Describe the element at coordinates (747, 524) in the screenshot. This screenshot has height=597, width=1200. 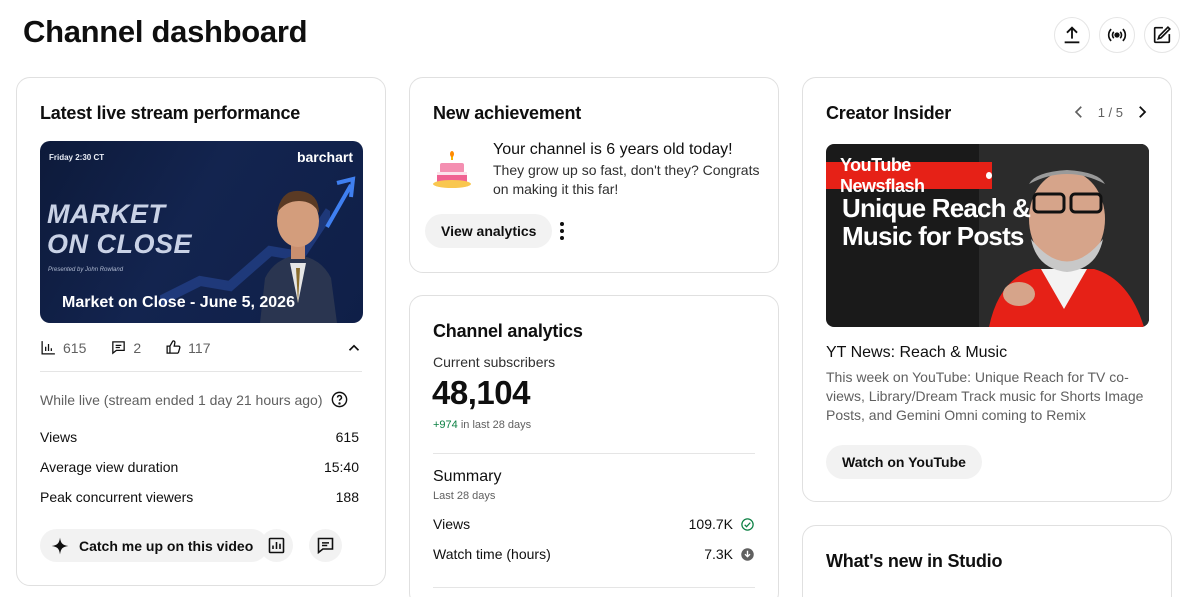
I see `check-circle-icon` at that location.